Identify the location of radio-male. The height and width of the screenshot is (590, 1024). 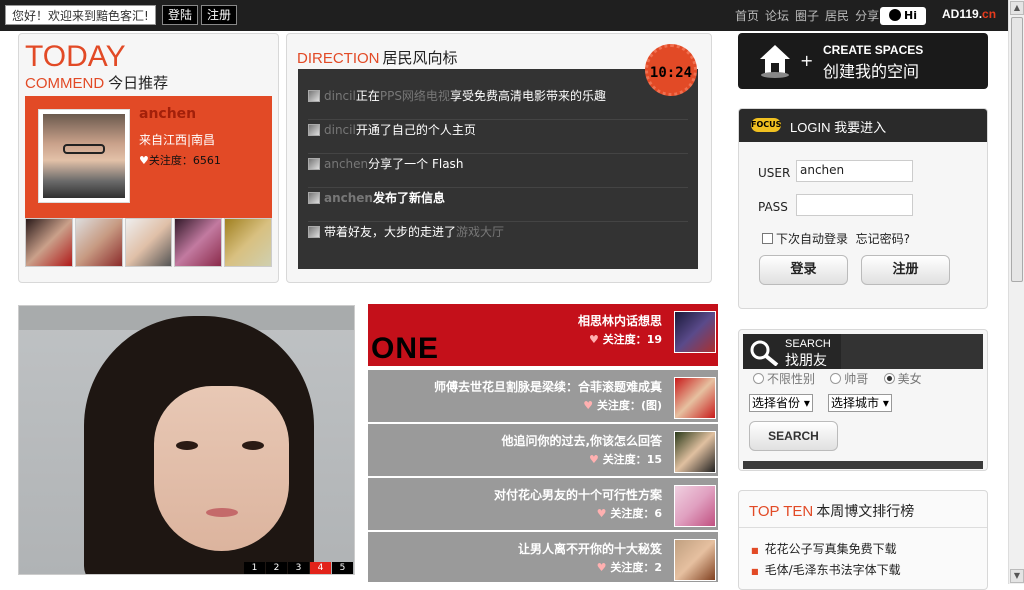
(836, 378).